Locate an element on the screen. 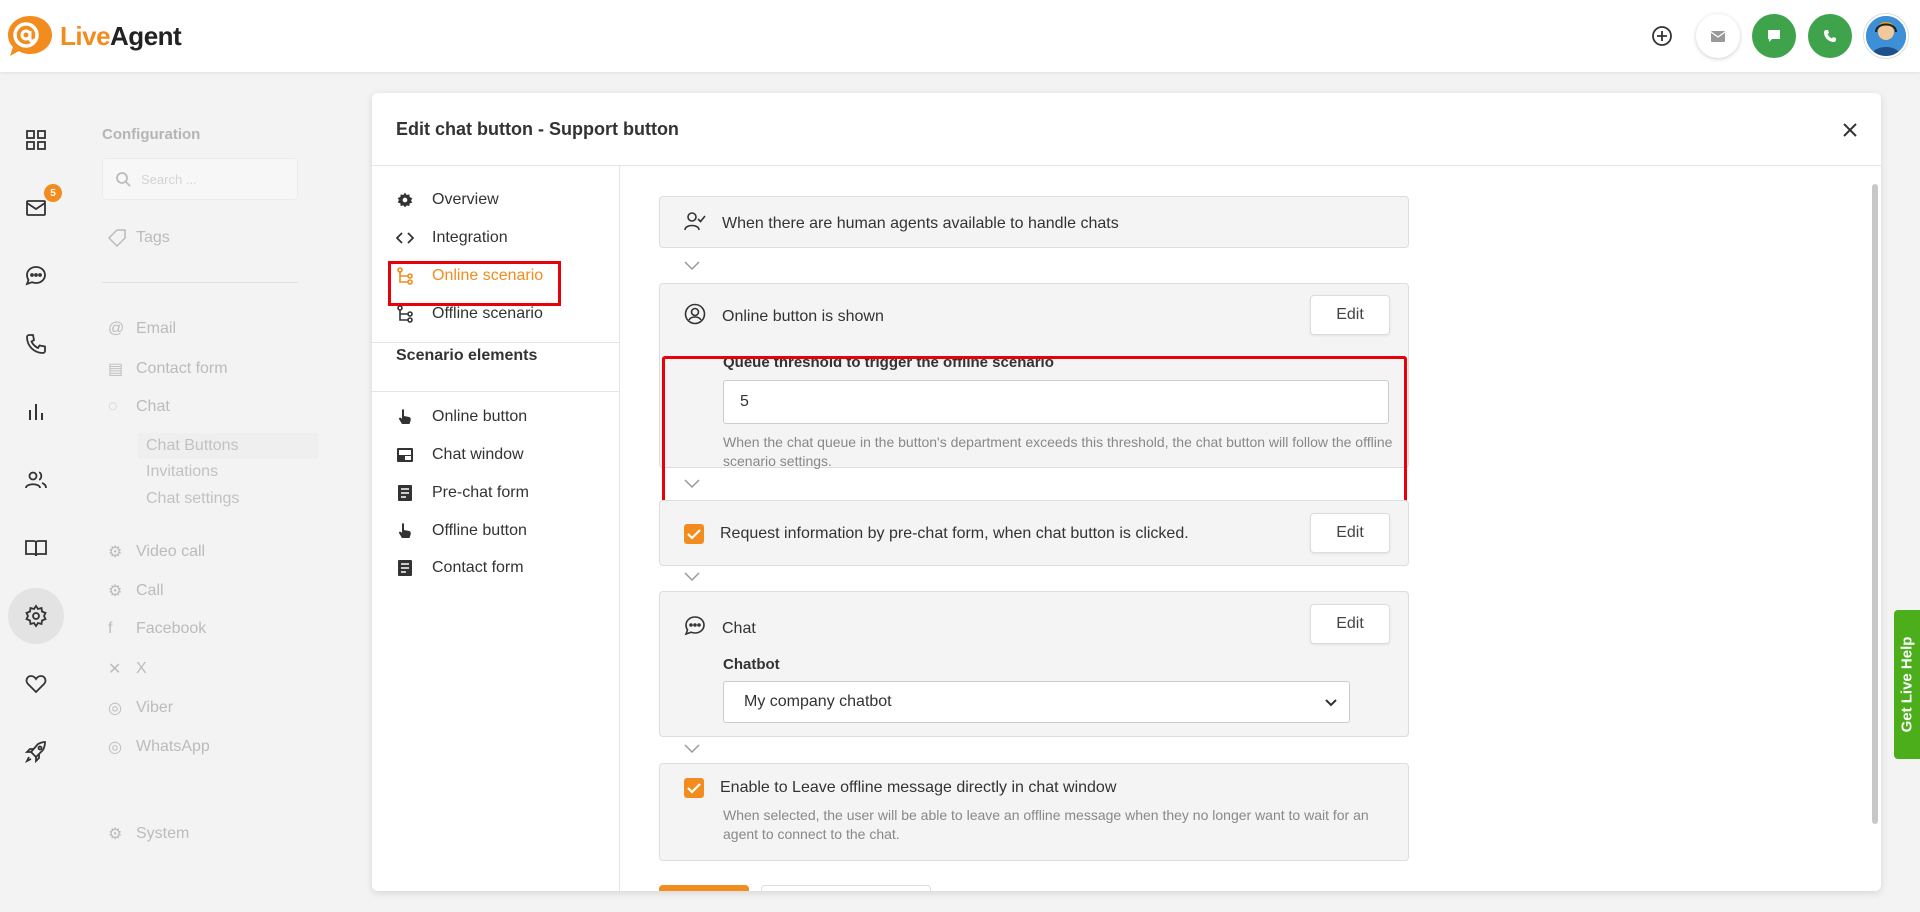 The image size is (1920, 912). config-item-tags: Tags is located at coordinates (139, 238).